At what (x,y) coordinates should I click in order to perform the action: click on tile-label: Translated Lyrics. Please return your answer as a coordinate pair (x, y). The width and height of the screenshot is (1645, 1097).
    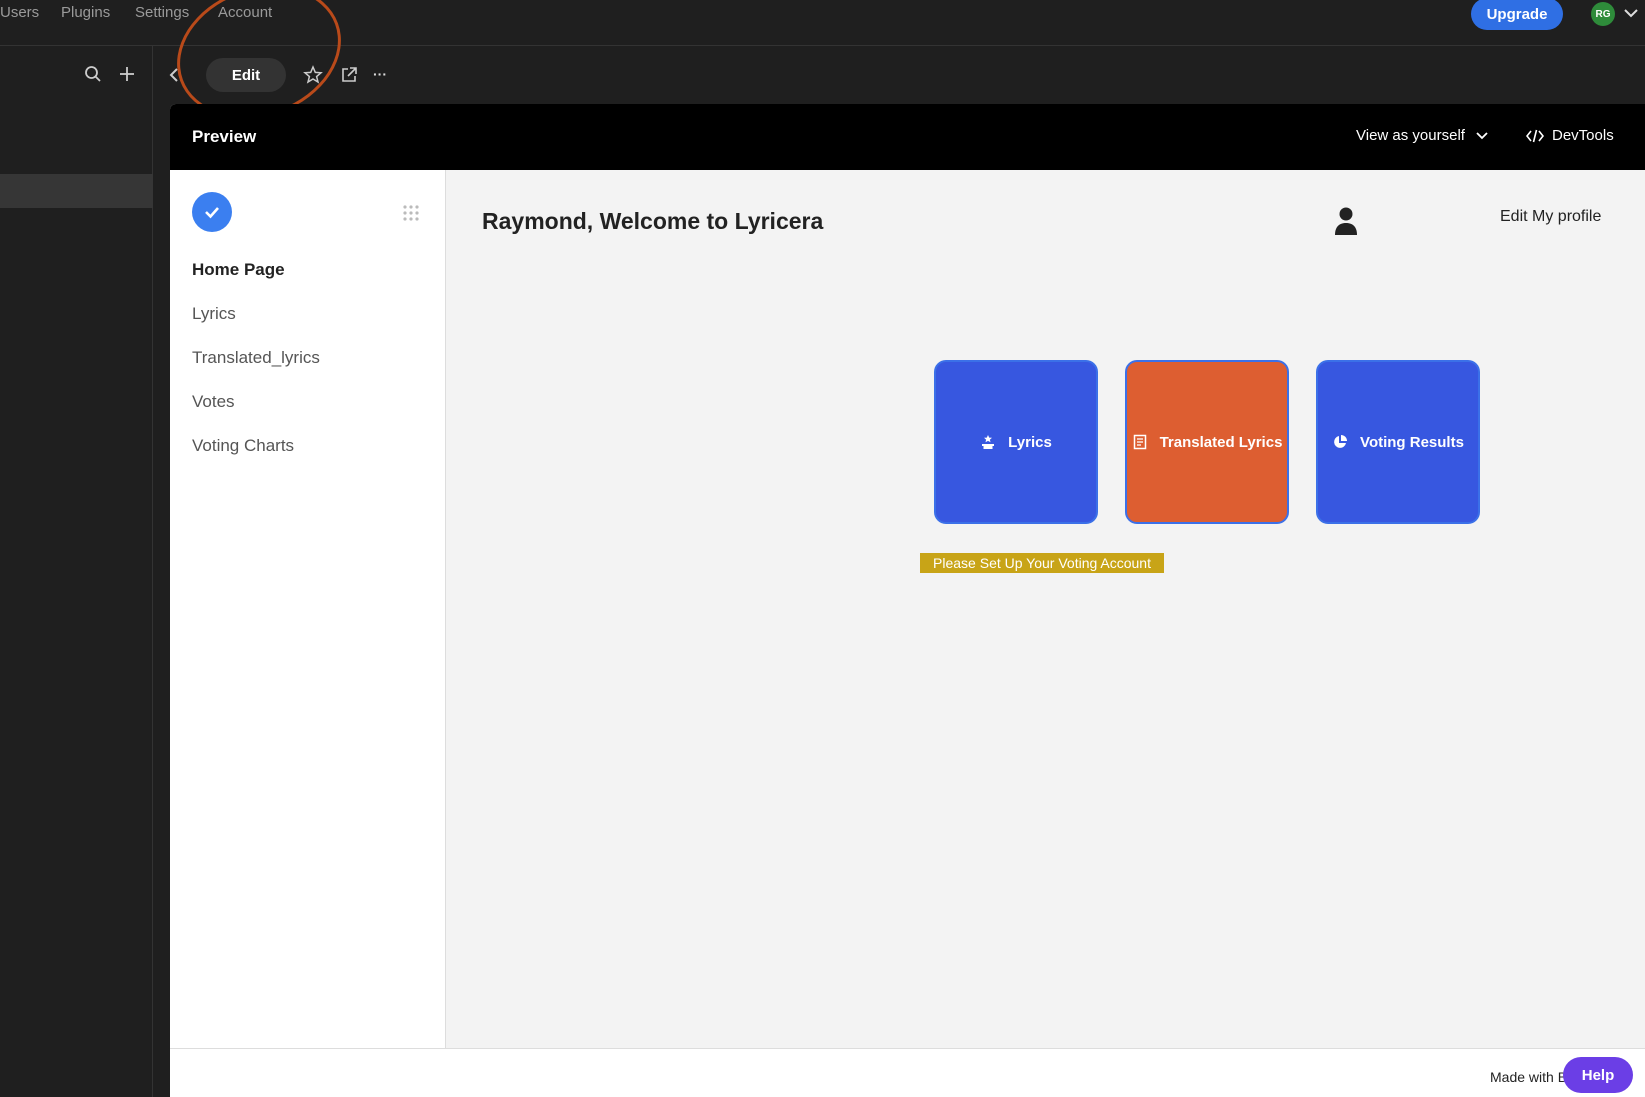
    Looking at the image, I should click on (1221, 442).